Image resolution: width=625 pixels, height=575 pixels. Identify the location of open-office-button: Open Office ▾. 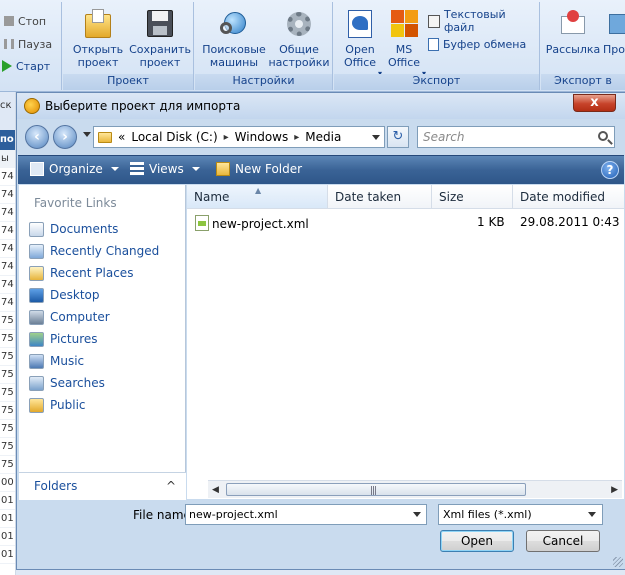
(360, 43).